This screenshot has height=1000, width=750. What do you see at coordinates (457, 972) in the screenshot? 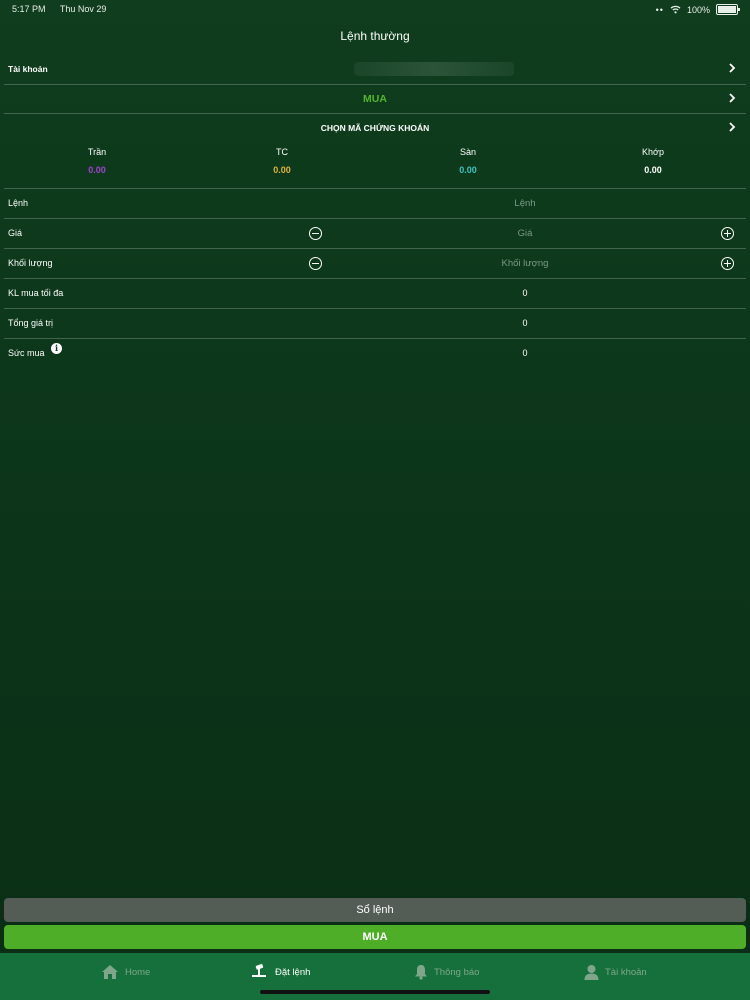
I see `tab-label: Thông báo` at bounding box center [457, 972].